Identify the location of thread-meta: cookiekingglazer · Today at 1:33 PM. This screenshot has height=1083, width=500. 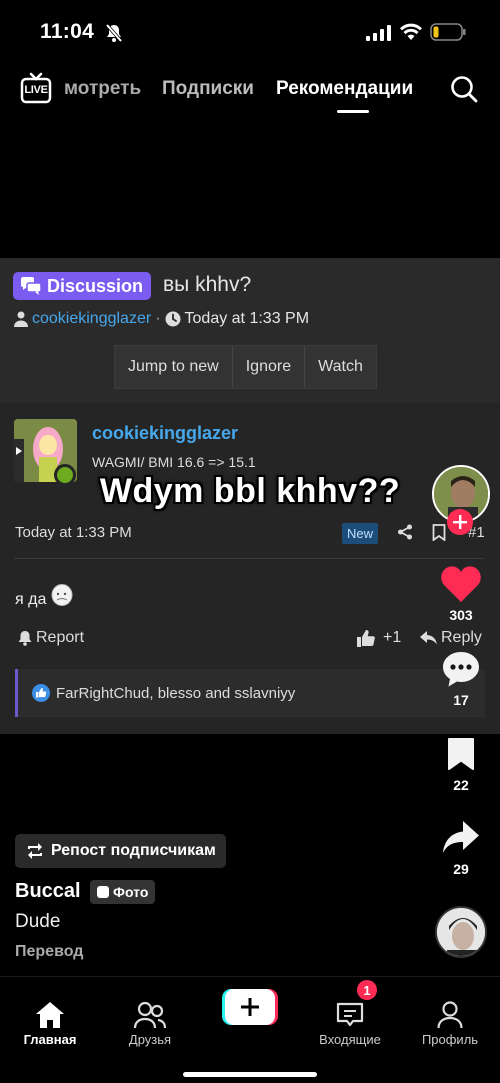
(161, 319).